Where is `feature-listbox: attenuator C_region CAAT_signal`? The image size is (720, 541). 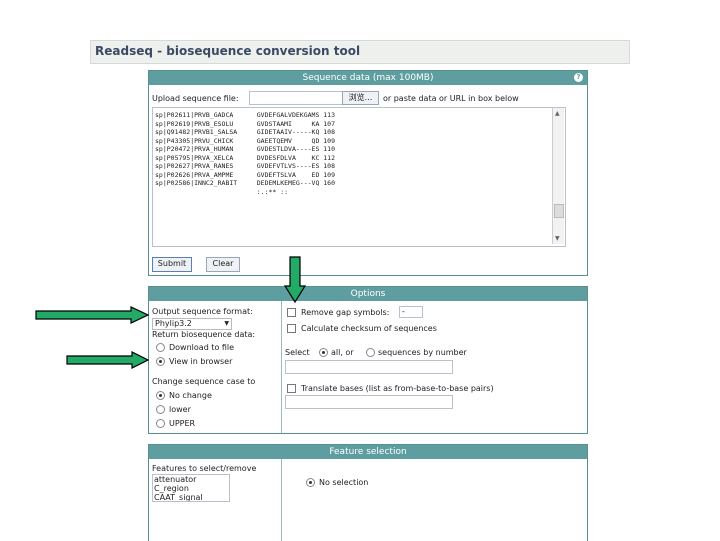
feature-listbox: attenuator C_region CAAT_signal is located at coordinates (191, 488).